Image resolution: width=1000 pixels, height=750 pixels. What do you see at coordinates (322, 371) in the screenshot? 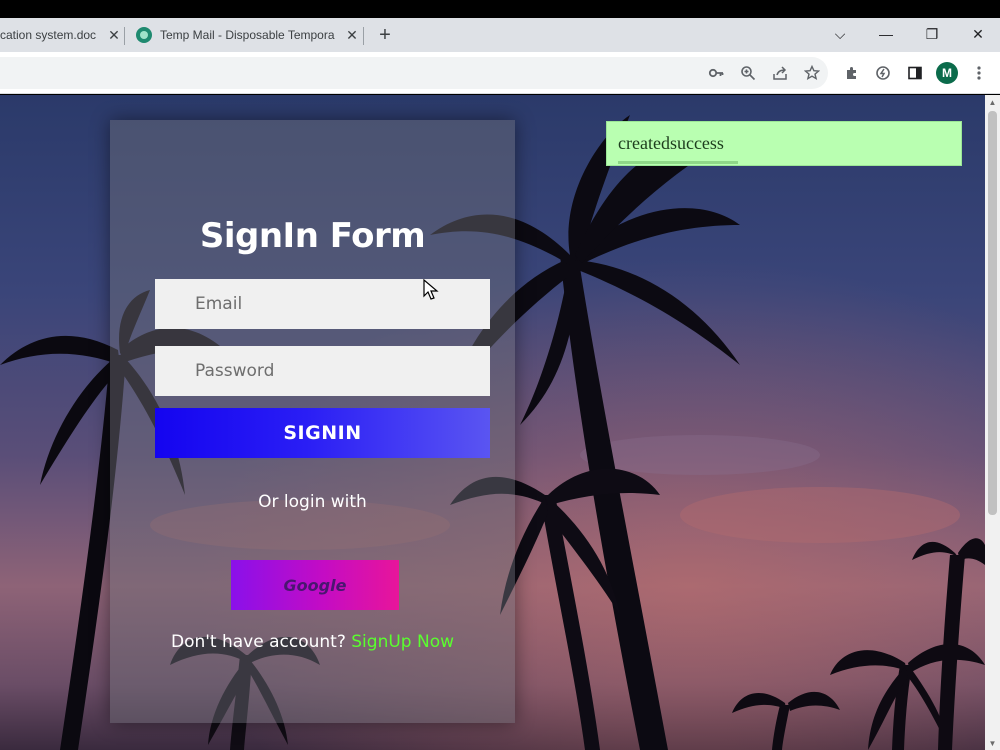
I see `password-input` at bounding box center [322, 371].